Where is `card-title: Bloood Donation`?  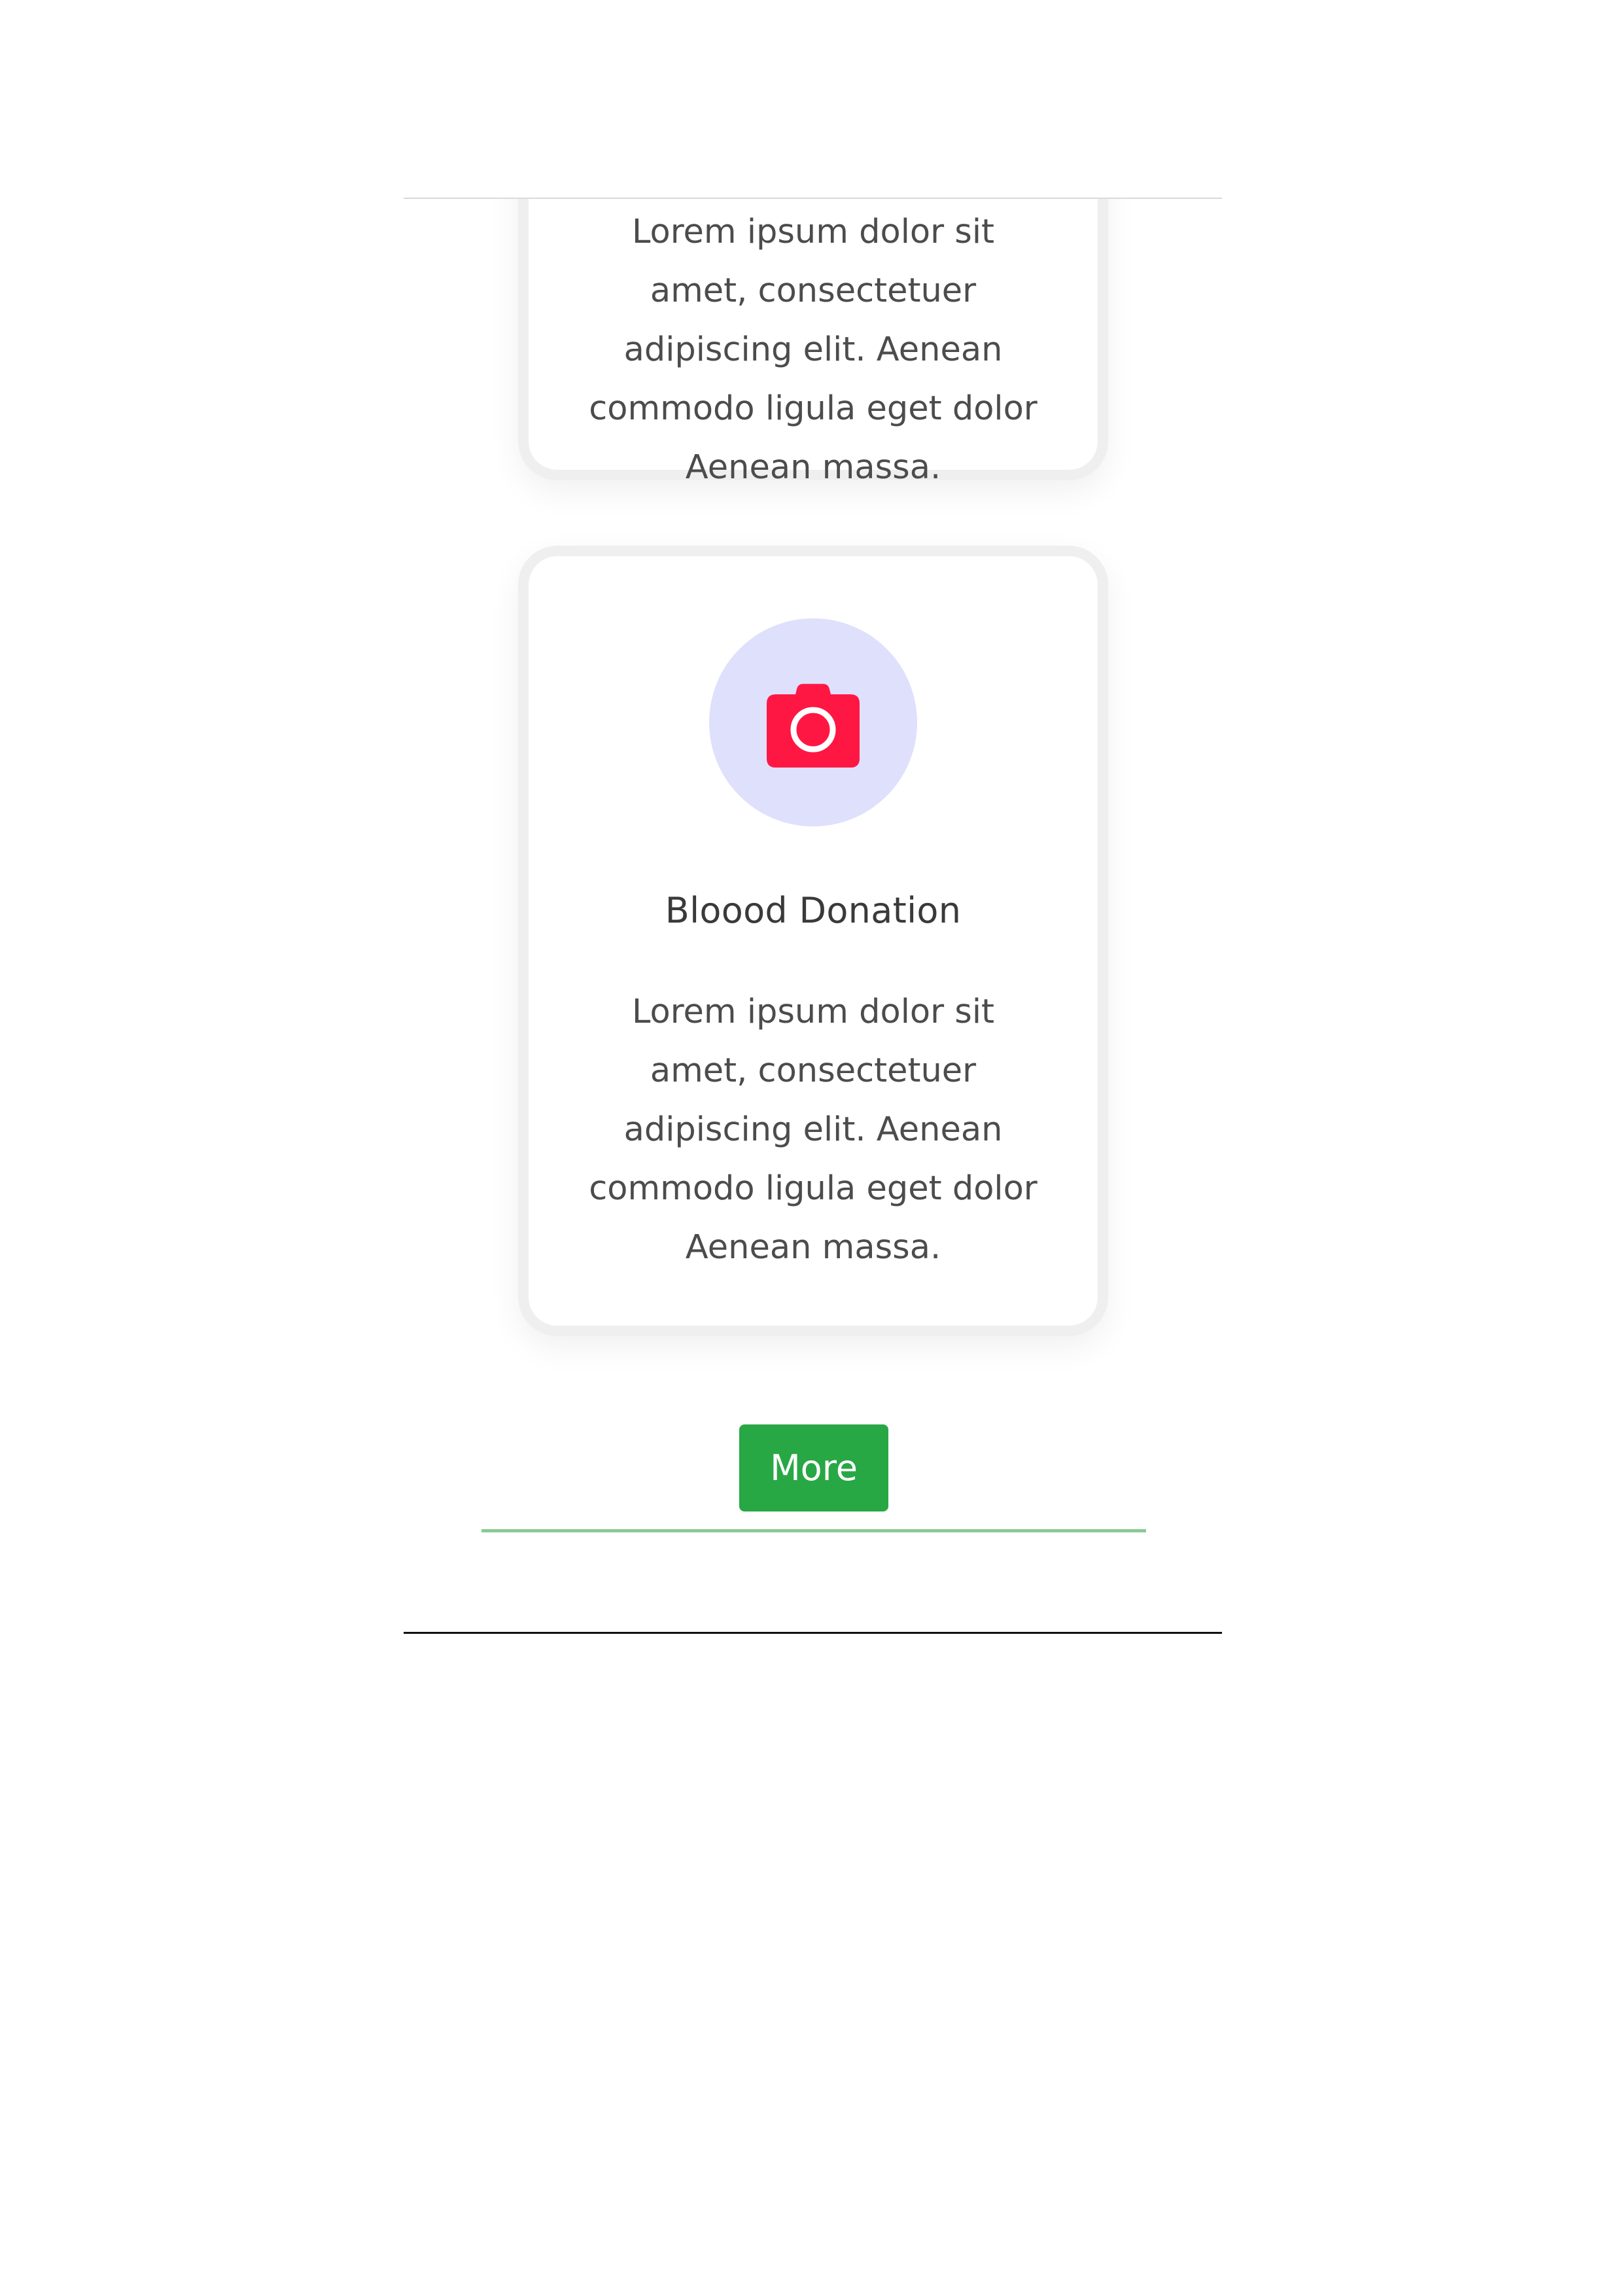 card-title: Bloood Donation is located at coordinates (814, 910).